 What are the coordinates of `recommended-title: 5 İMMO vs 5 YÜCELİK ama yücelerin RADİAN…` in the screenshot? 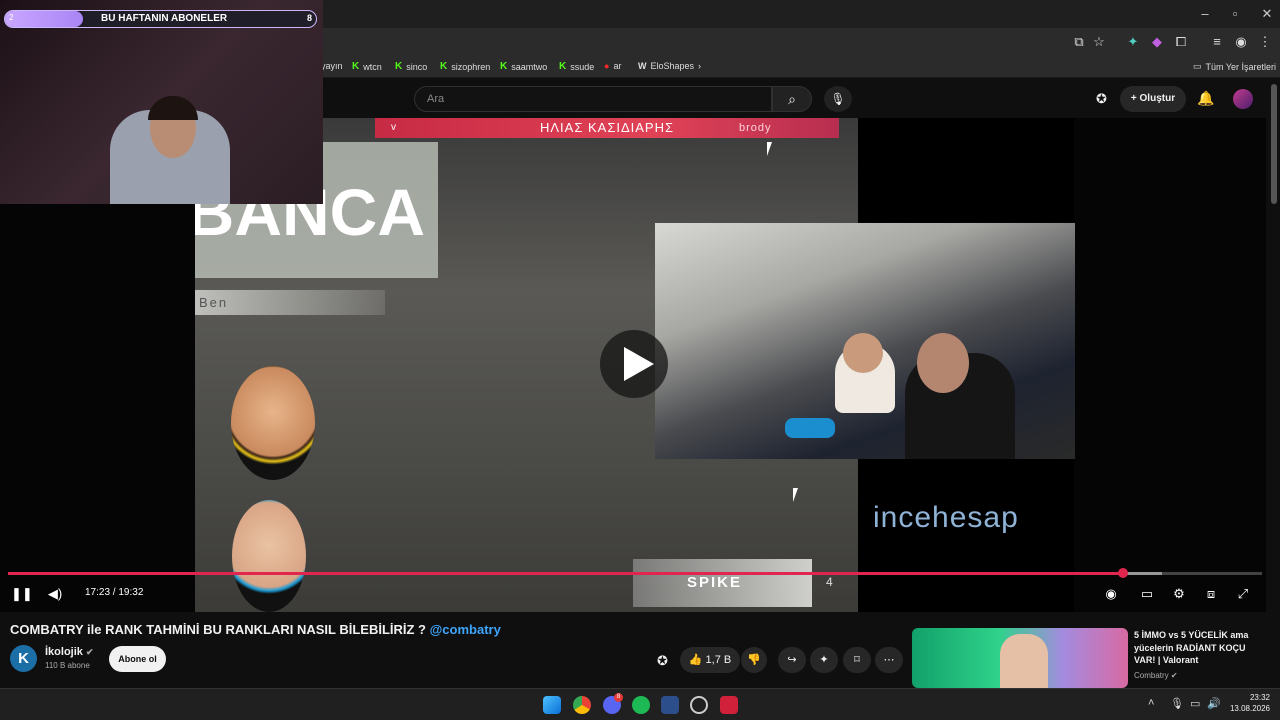 It's located at (1201, 648).